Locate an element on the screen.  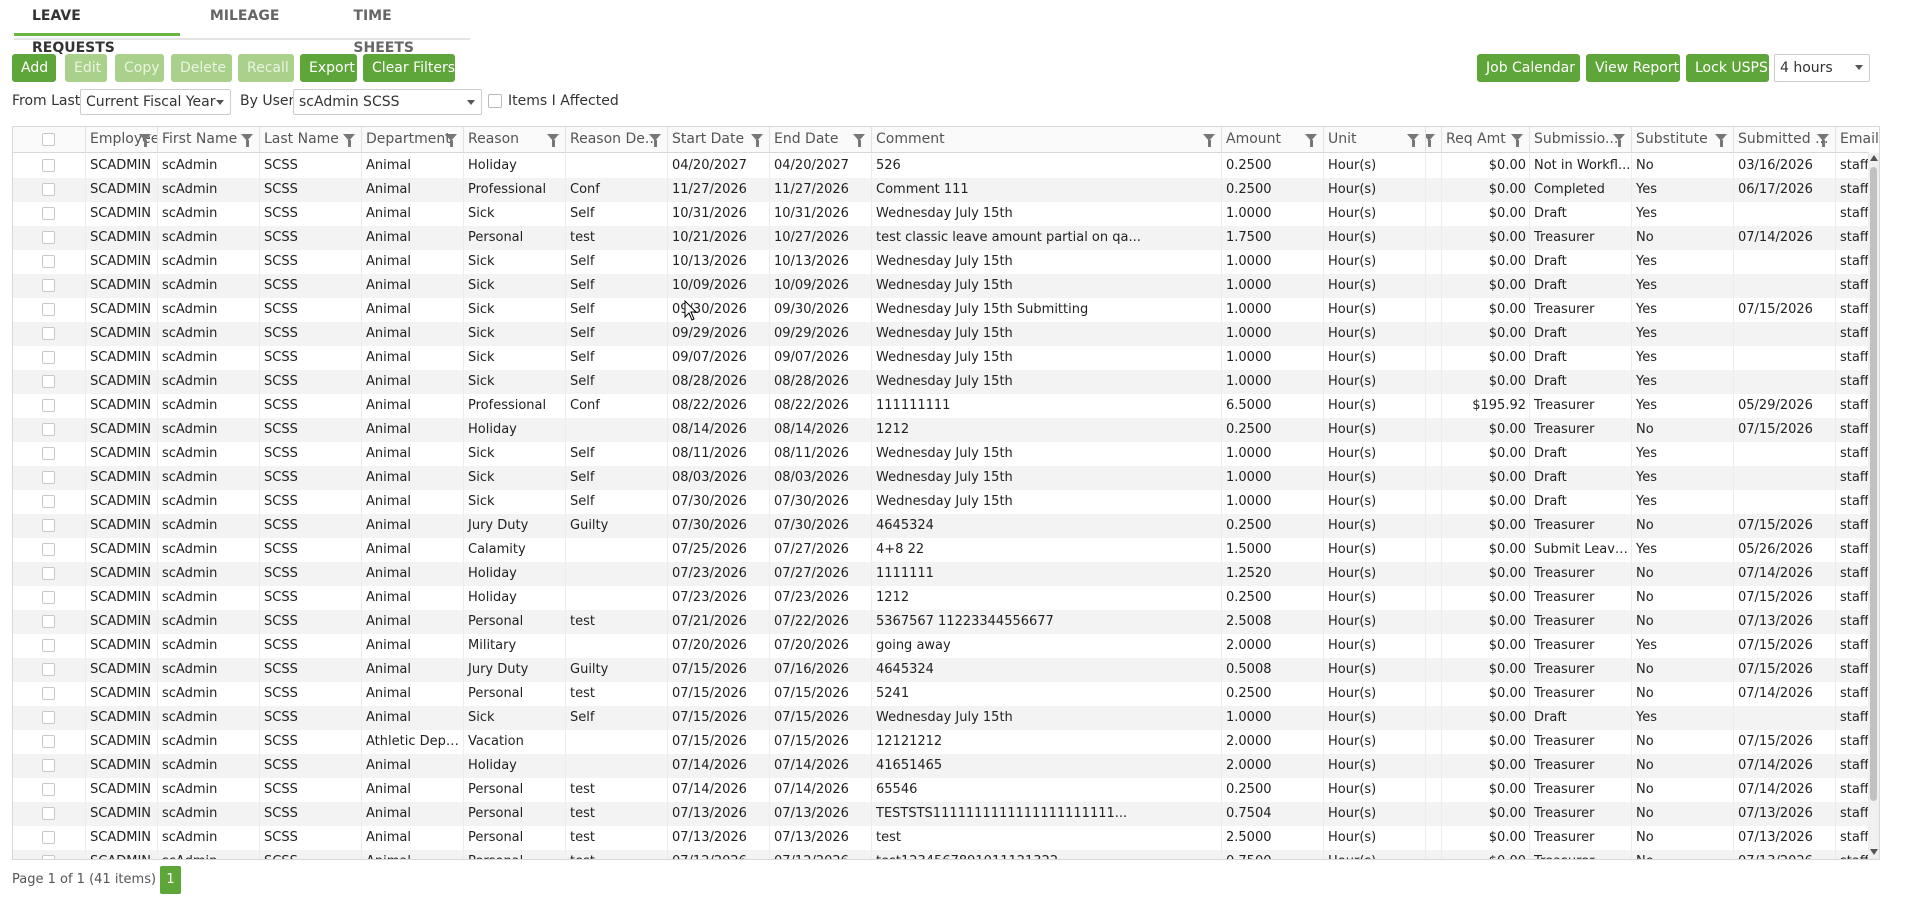
page-1-button: 1 is located at coordinates (170, 880).